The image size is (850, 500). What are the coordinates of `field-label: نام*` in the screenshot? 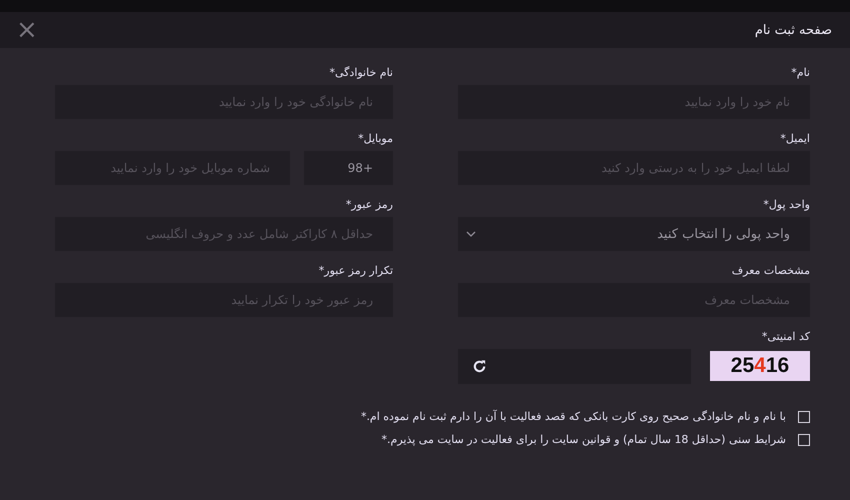 It's located at (800, 72).